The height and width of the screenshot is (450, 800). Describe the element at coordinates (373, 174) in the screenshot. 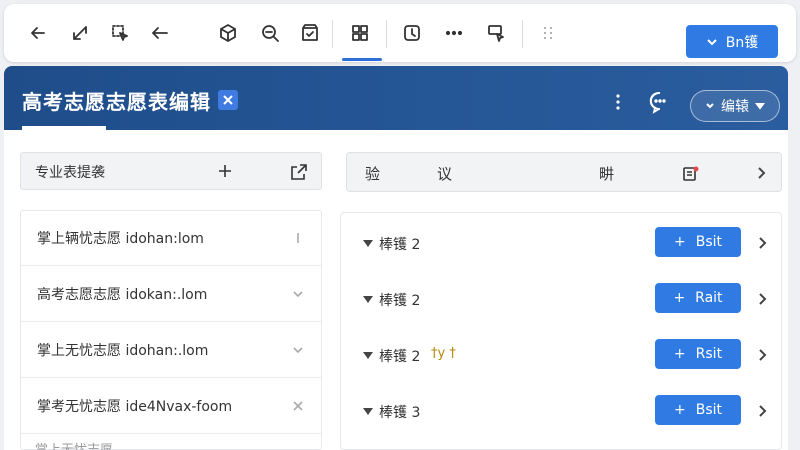

I see `header-cell: 验` at that location.